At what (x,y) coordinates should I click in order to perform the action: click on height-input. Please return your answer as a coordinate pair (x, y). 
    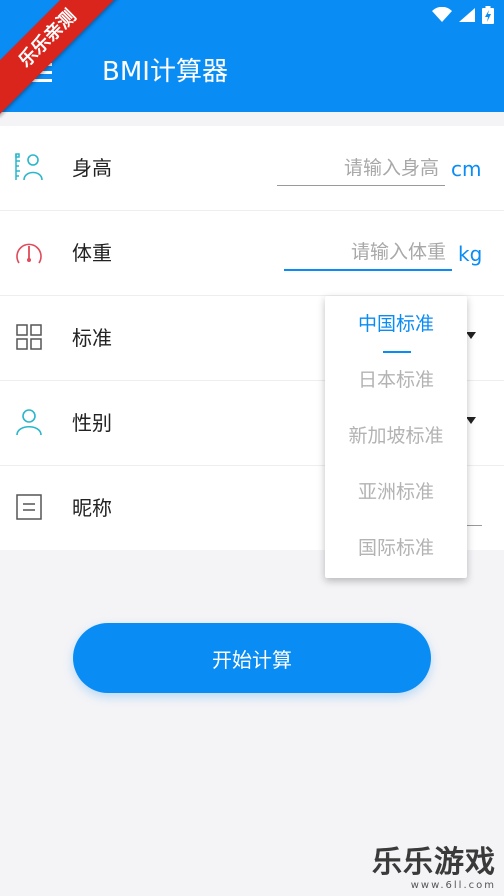
    Looking at the image, I should click on (361, 168).